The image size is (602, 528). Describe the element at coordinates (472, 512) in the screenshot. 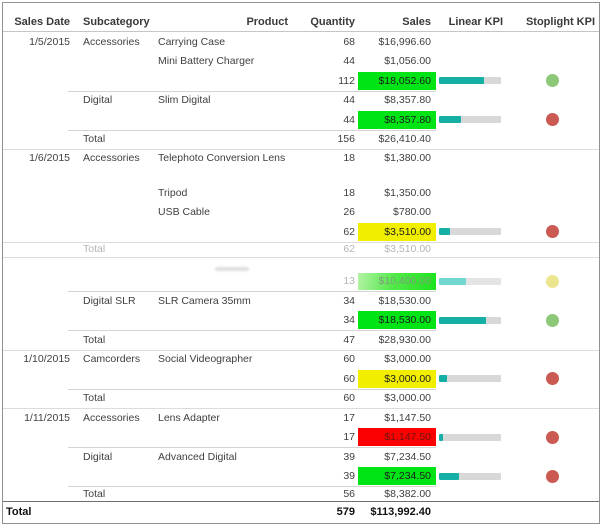

I see `grand-linear-kpi-cell` at that location.